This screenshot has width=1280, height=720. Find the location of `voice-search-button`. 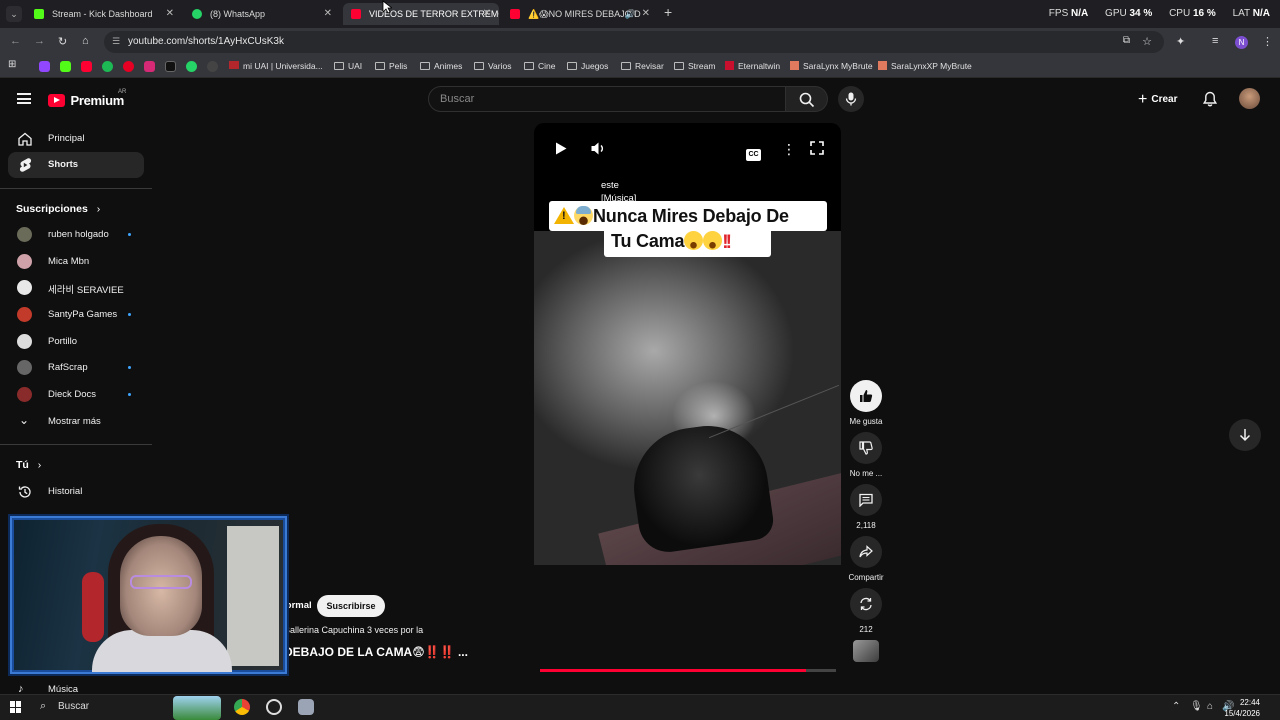

voice-search-button is located at coordinates (851, 99).